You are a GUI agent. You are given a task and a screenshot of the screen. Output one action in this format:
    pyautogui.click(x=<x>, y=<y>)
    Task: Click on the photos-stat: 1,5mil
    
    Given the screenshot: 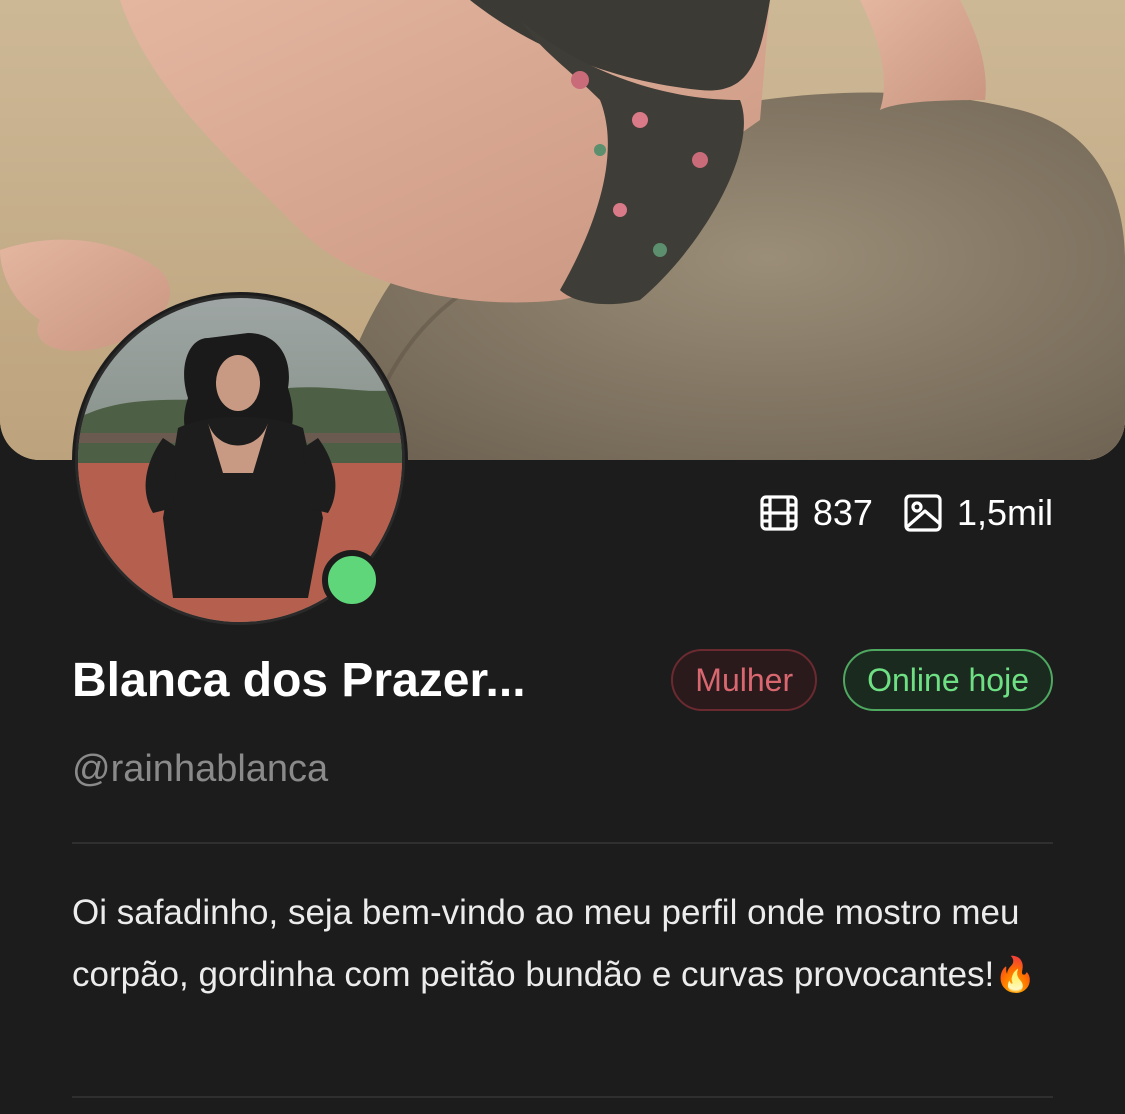 What is the action you would take?
    pyautogui.click(x=978, y=513)
    